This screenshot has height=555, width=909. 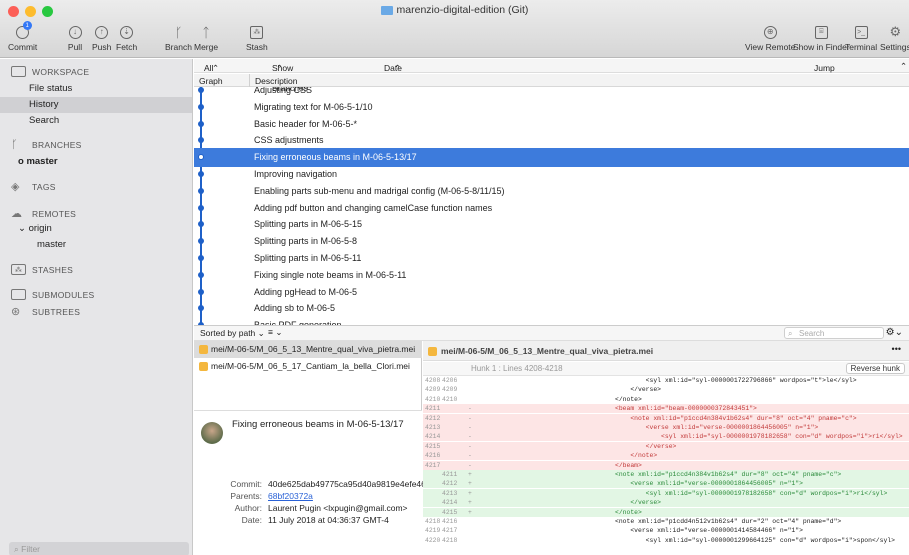 What do you see at coordinates (433, 456) in the screenshot?
I see `line-number: 4216` at bounding box center [433, 456].